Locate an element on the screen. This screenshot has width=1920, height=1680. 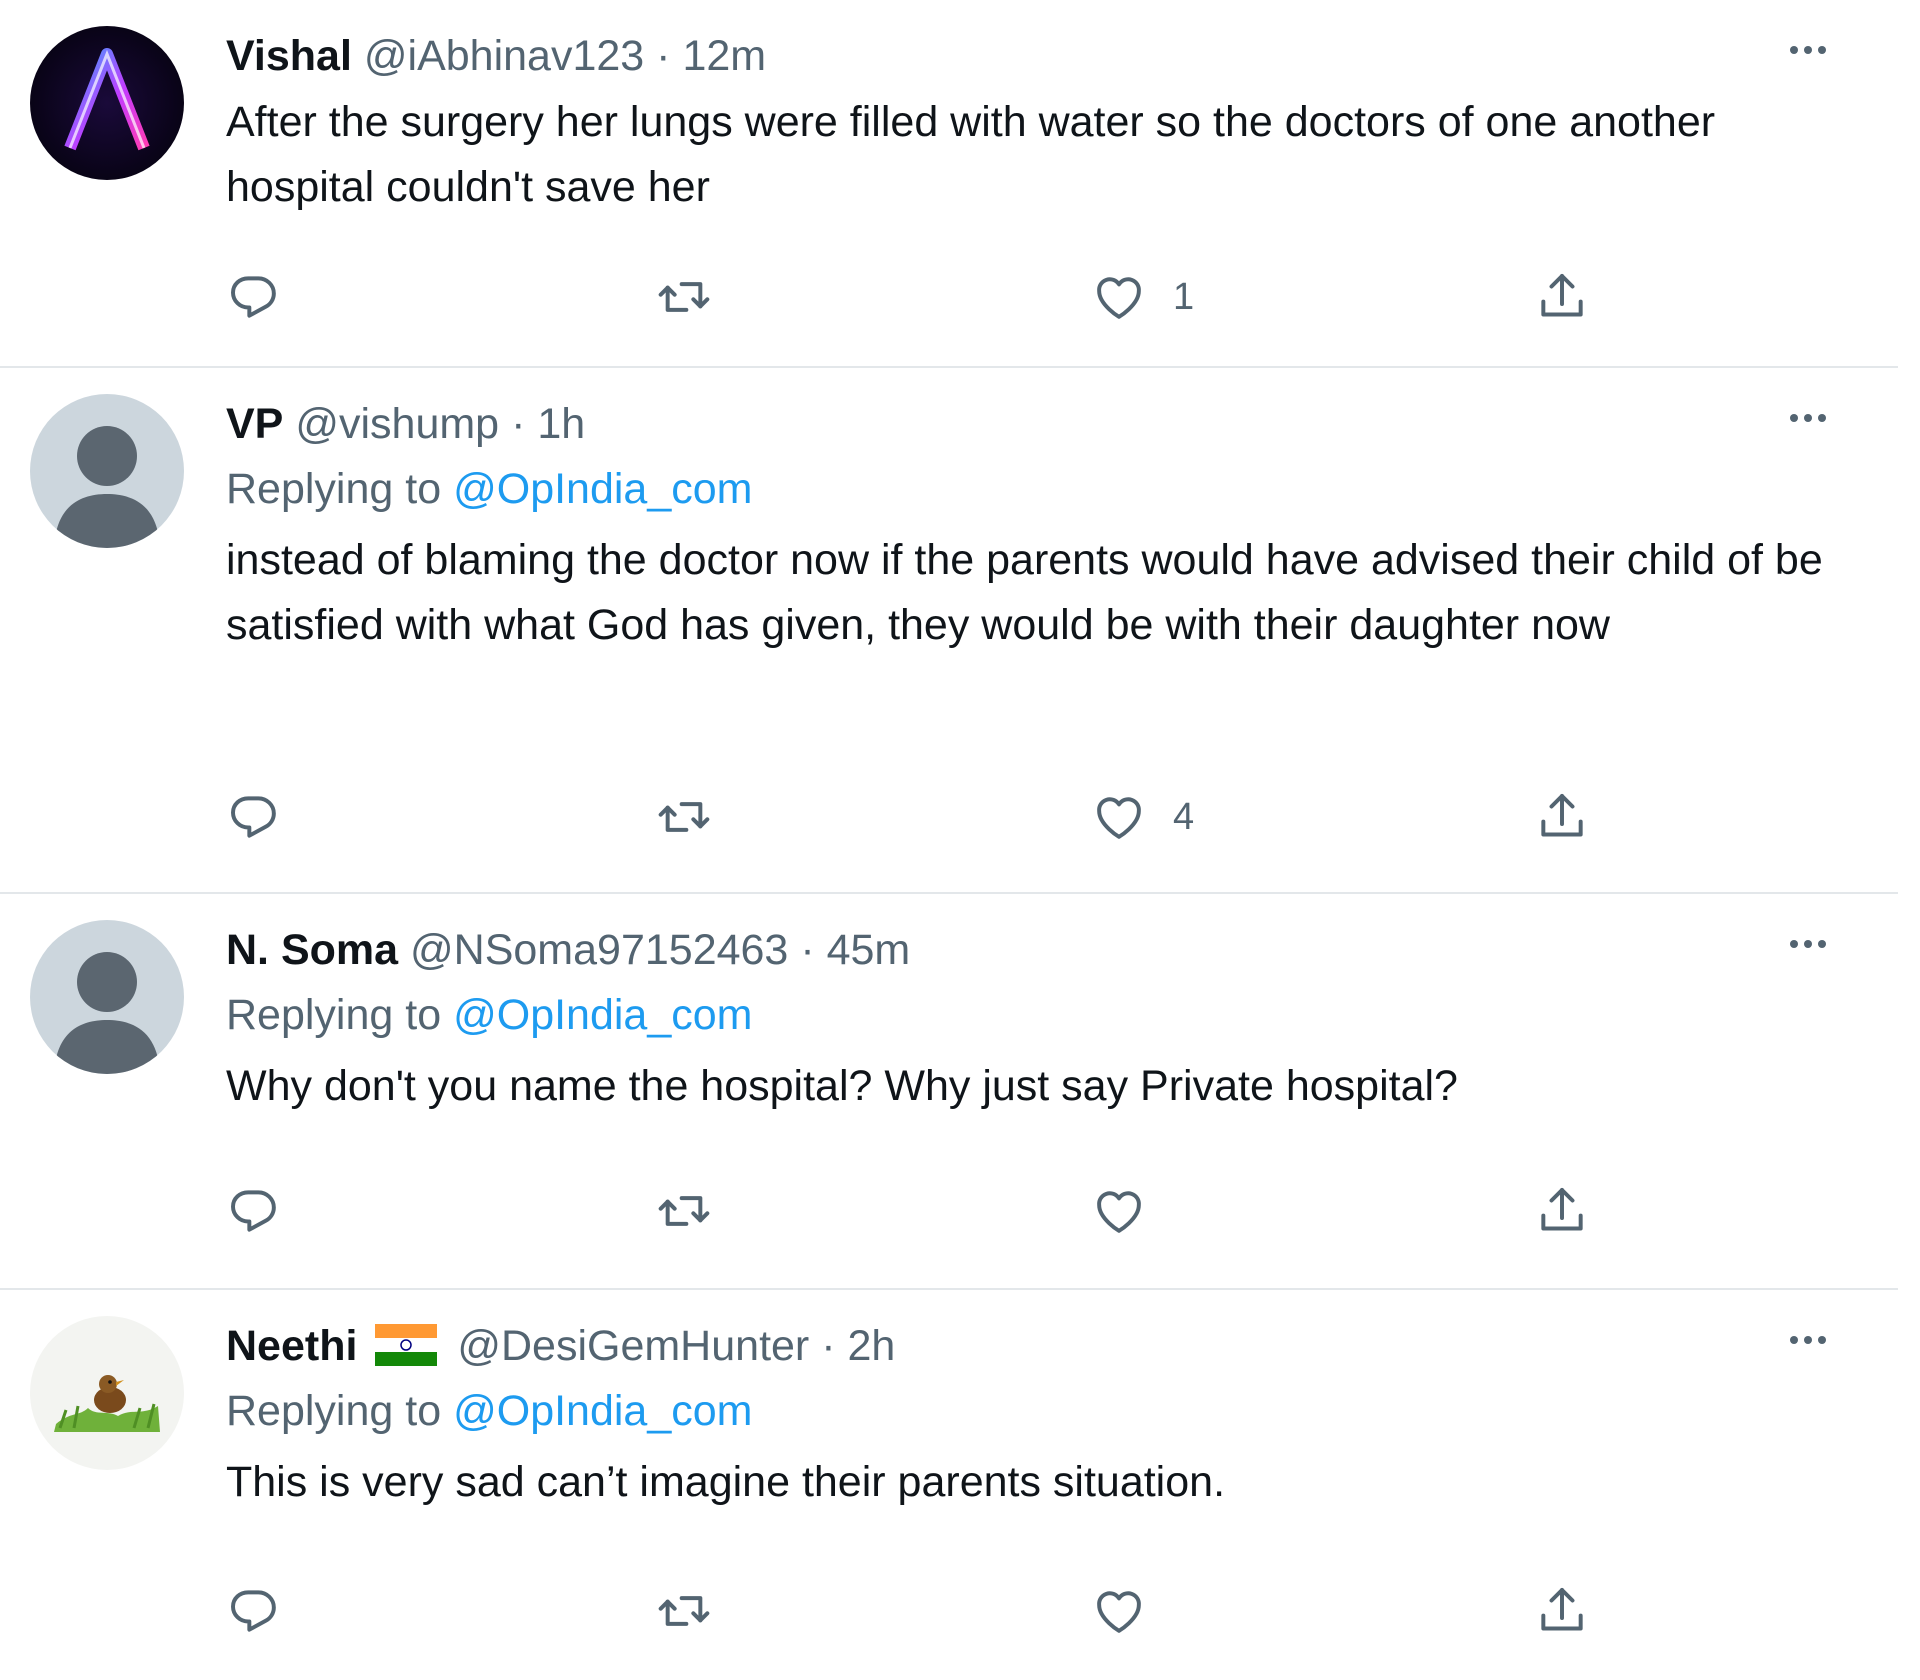
user-handle: @DesiGemHunter is located at coordinates (633, 1346).